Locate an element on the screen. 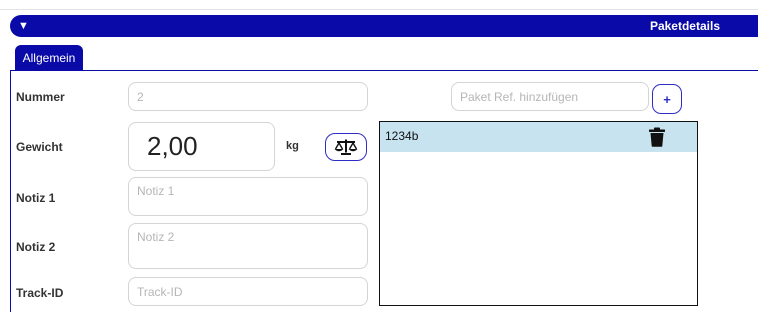 The image size is (758, 312). unit-label: kg is located at coordinates (292, 146).